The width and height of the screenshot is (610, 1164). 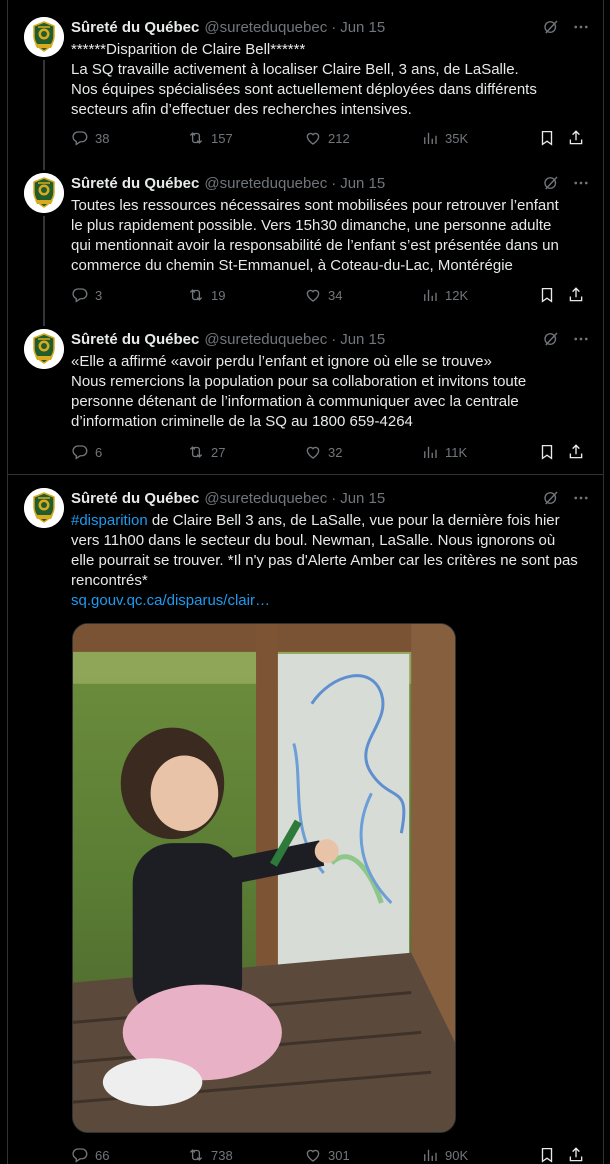 What do you see at coordinates (109, 580) in the screenshot?
I see `tweet-line: rencontrés*` at bounding box center [109, 580].